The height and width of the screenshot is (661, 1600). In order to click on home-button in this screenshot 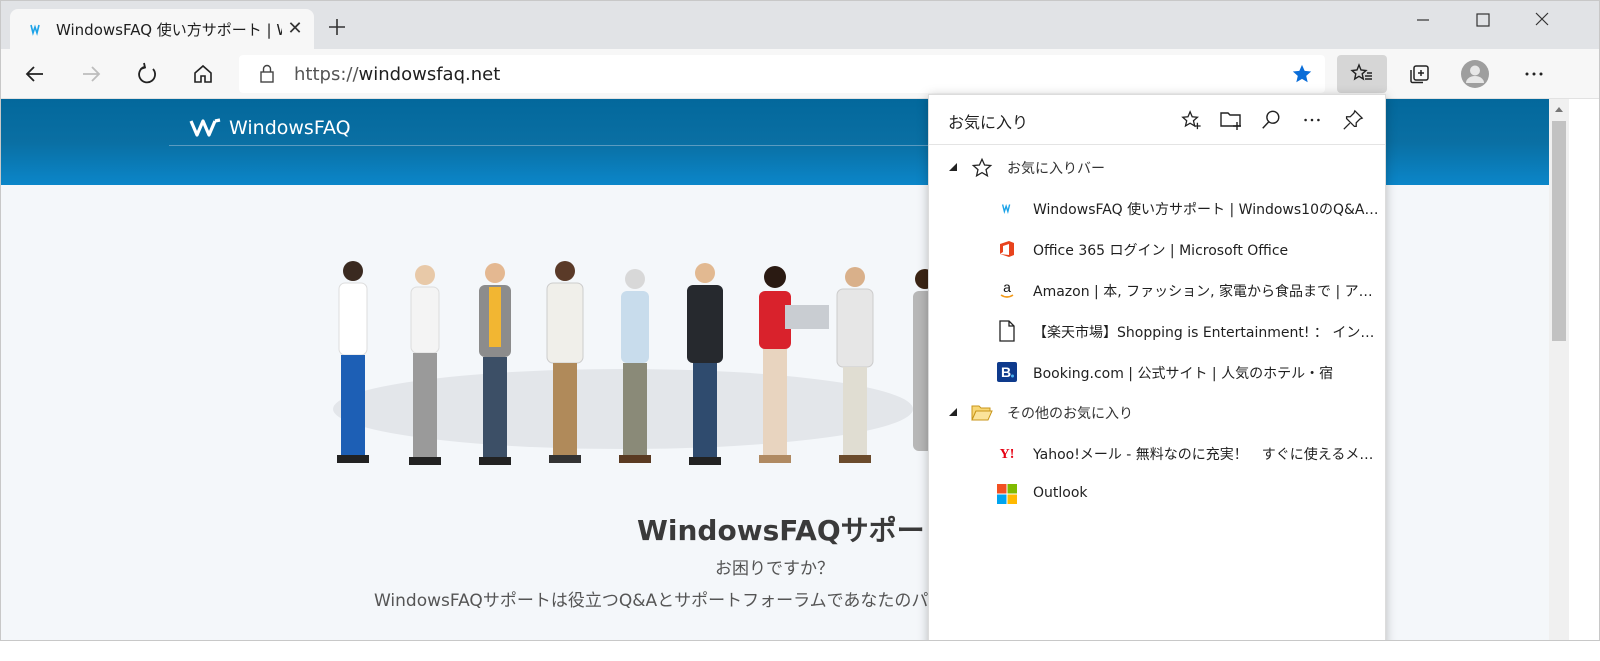, I will do `click(203, 74)`.